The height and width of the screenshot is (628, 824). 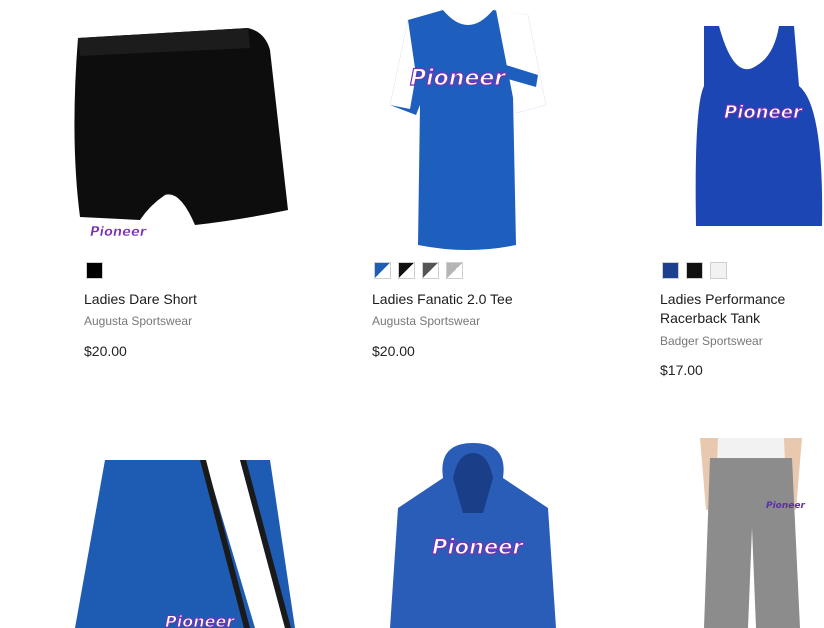 I want to click on product-image-shorts: Pioneer, so click(x=185, y=541).